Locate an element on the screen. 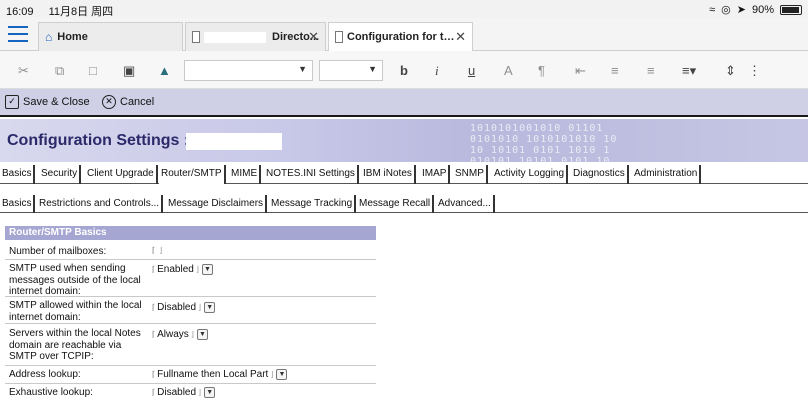 This screenshot has height=401, width=808. tab-imap: IMAP is located at coordinates (435, 174).